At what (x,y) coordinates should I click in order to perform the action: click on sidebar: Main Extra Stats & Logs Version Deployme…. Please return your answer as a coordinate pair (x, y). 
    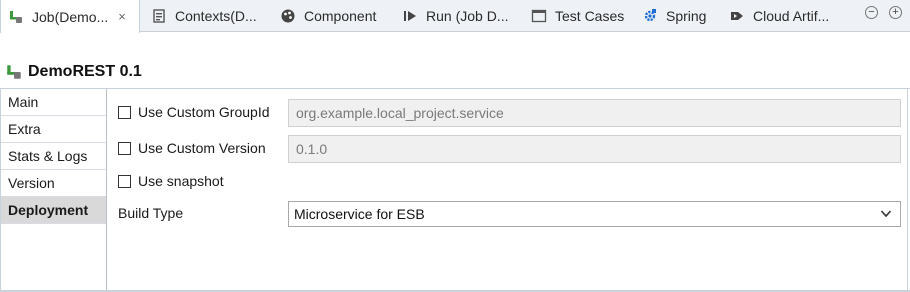
    Looking at the image, I should click on (53, 190).